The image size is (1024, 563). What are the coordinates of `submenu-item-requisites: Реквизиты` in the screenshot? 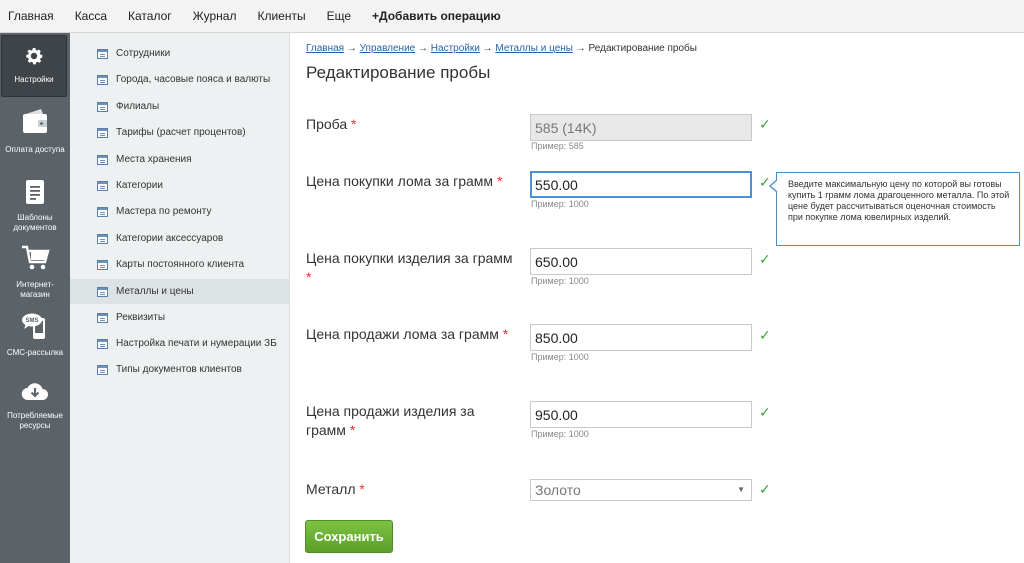 It's located at (180, 317).